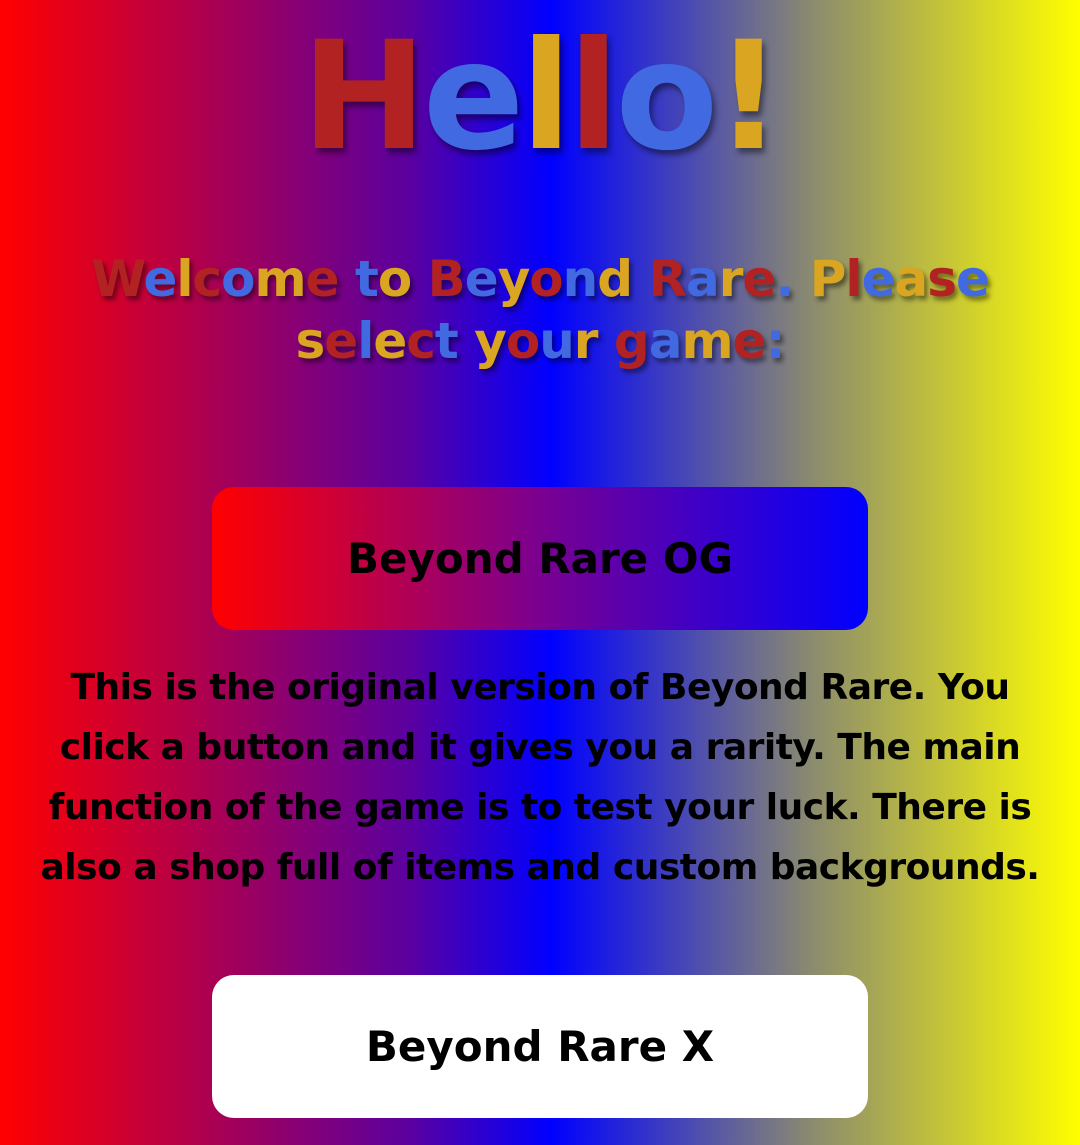 Image resolution: width=1080 pixels, height=1145 pixels. I want to click on beyond-rare-og-label: Beyond Rare OG, so click(540, 558).